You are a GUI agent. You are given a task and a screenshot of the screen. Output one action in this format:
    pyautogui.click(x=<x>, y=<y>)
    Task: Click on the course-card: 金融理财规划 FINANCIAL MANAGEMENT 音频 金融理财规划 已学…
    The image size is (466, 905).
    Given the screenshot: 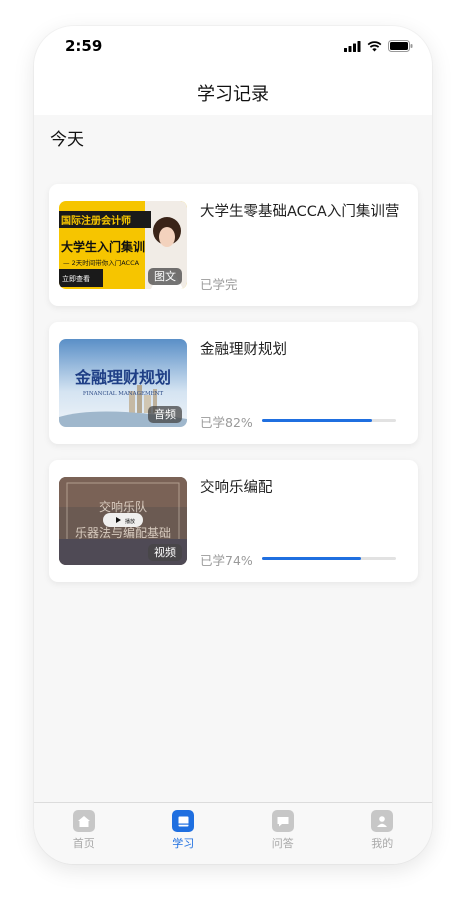 What is the action you would take?
    pyautogui.click(x=233, y=383)
    